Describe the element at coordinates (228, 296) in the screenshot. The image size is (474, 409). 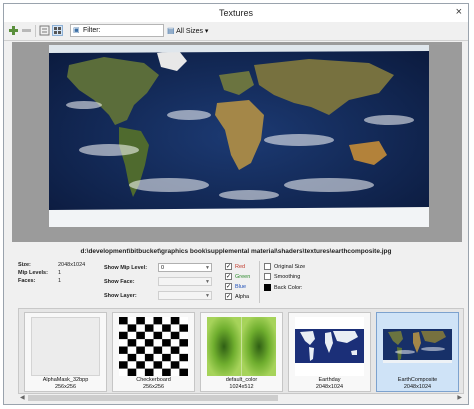
I see `alpha-channel-checkbox: ✓` at that location.